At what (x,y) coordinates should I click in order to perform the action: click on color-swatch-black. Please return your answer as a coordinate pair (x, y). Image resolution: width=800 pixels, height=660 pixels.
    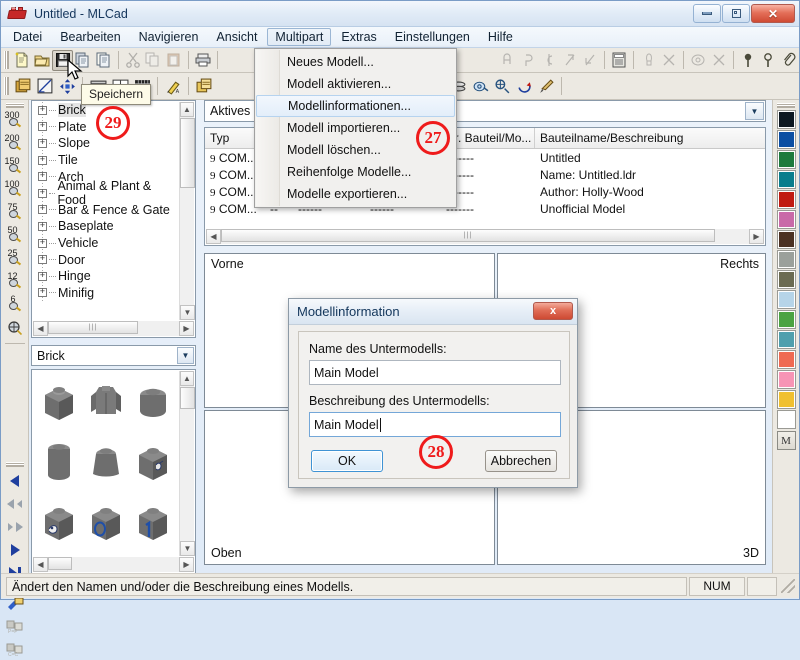
    Looking at the image, I should click on (786, 119).